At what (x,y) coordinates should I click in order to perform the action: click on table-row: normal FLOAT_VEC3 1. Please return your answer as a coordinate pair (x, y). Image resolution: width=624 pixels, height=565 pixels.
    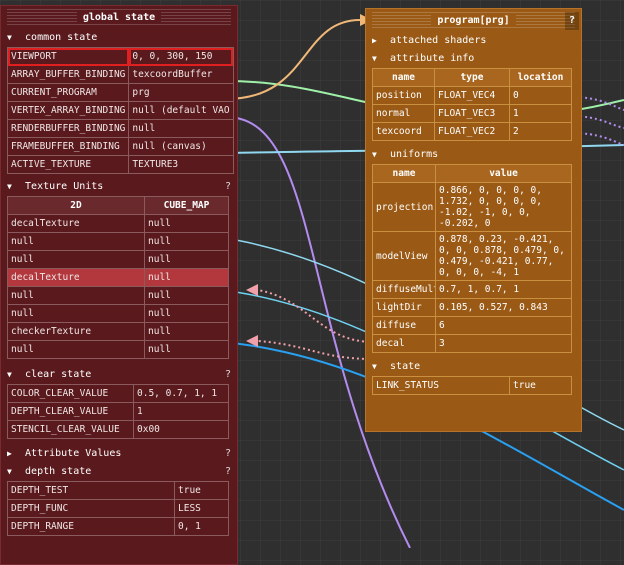
    Looking at the image, I should click on (472, 113).